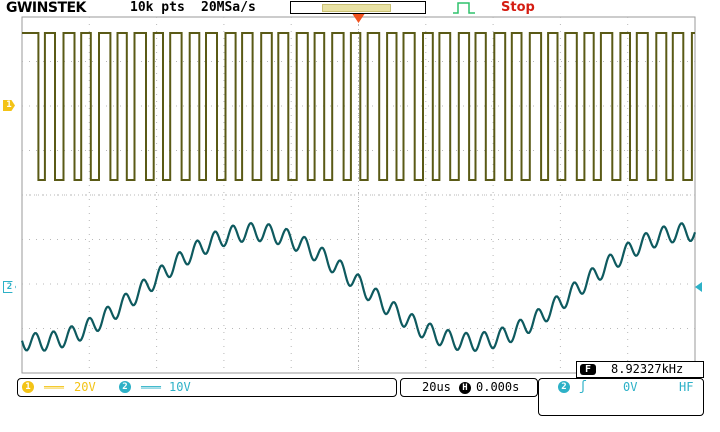  Describe the element at coordinates (358, 18) in the screenshot. I see `trigger-position-marker` at that location.